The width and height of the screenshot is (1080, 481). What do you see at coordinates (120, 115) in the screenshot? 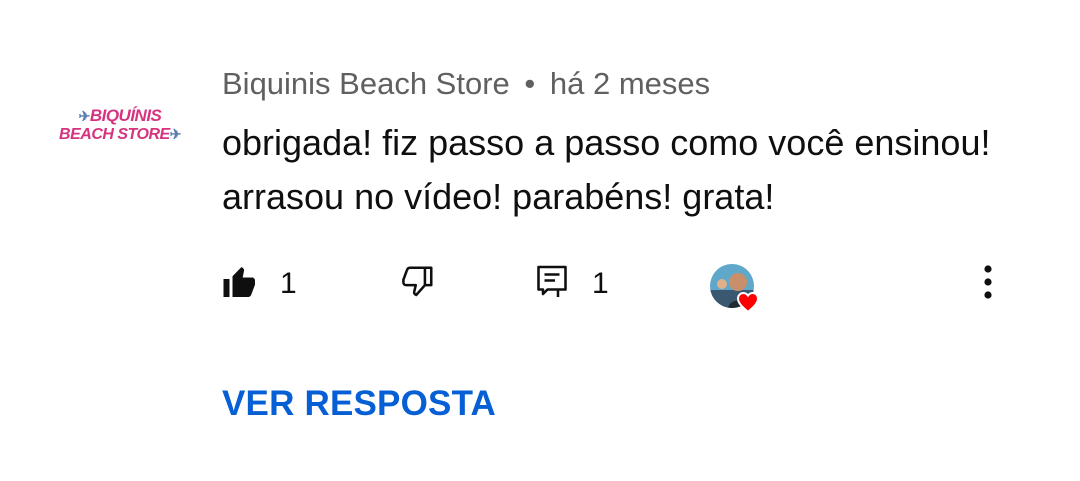
I see `avatar-logo-line1: ✈BIQUÍNIS` at bounding box center [120, 115].